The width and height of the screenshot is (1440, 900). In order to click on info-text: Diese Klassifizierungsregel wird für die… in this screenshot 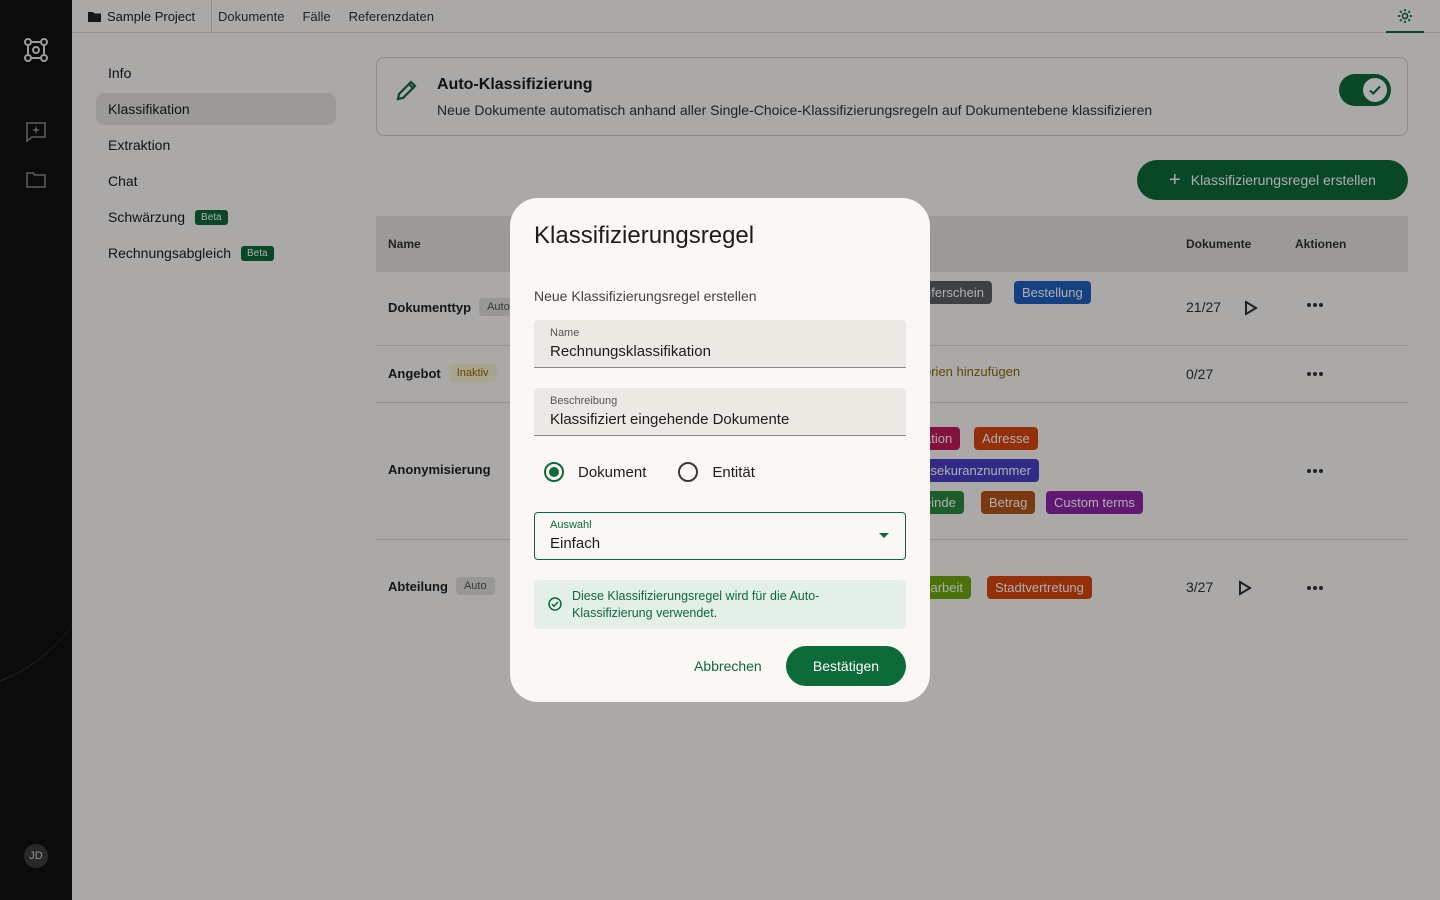, I will do `click(696, 604)`.